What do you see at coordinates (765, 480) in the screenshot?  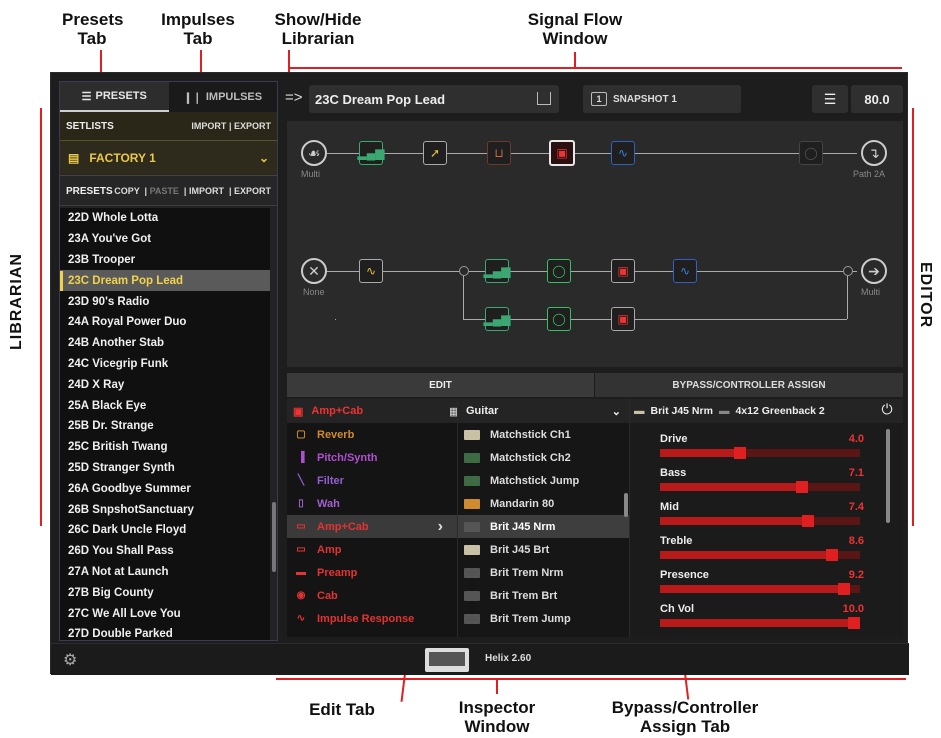 I see `parameter-slider: Bass 7.1` at bounding box center [765, 480].